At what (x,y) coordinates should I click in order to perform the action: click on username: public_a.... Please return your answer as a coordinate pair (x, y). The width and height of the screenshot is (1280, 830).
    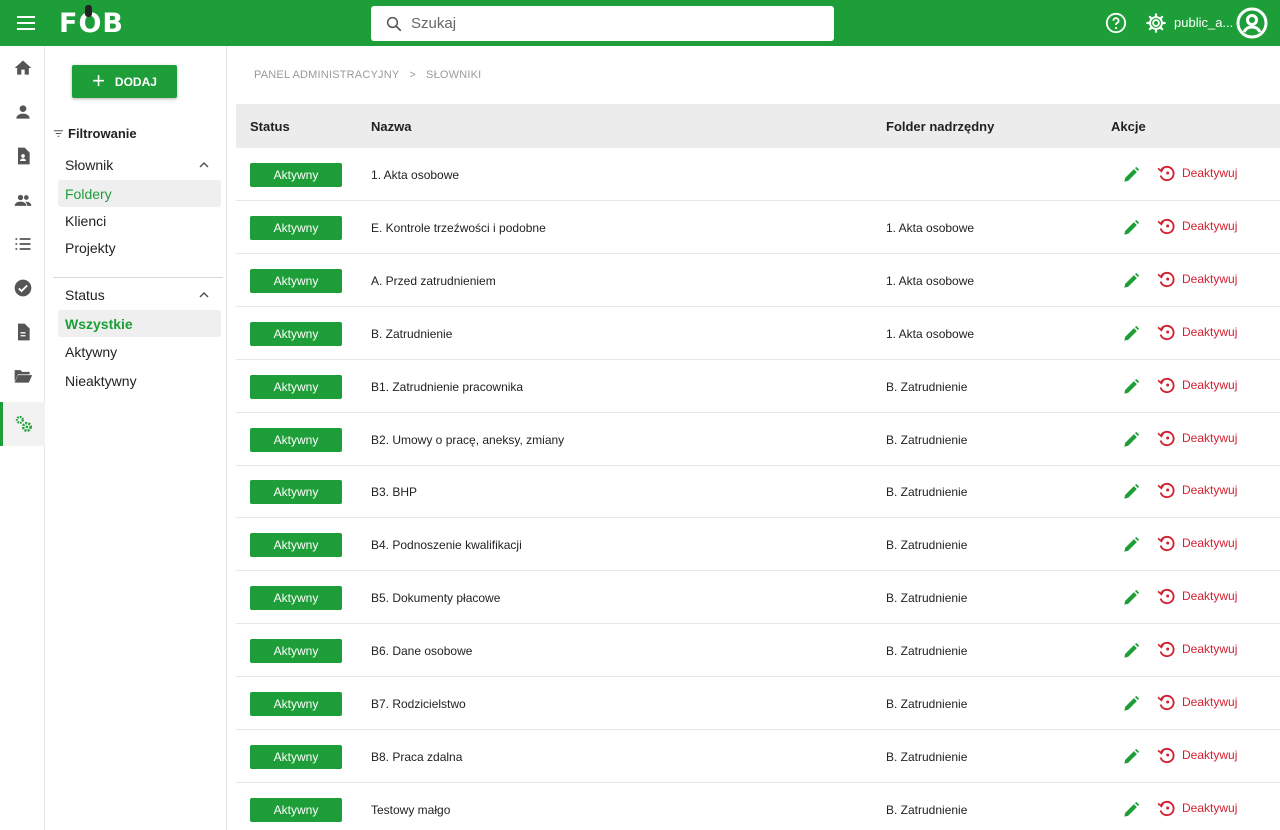
    Looking at the image, I should click on (1203, 22).